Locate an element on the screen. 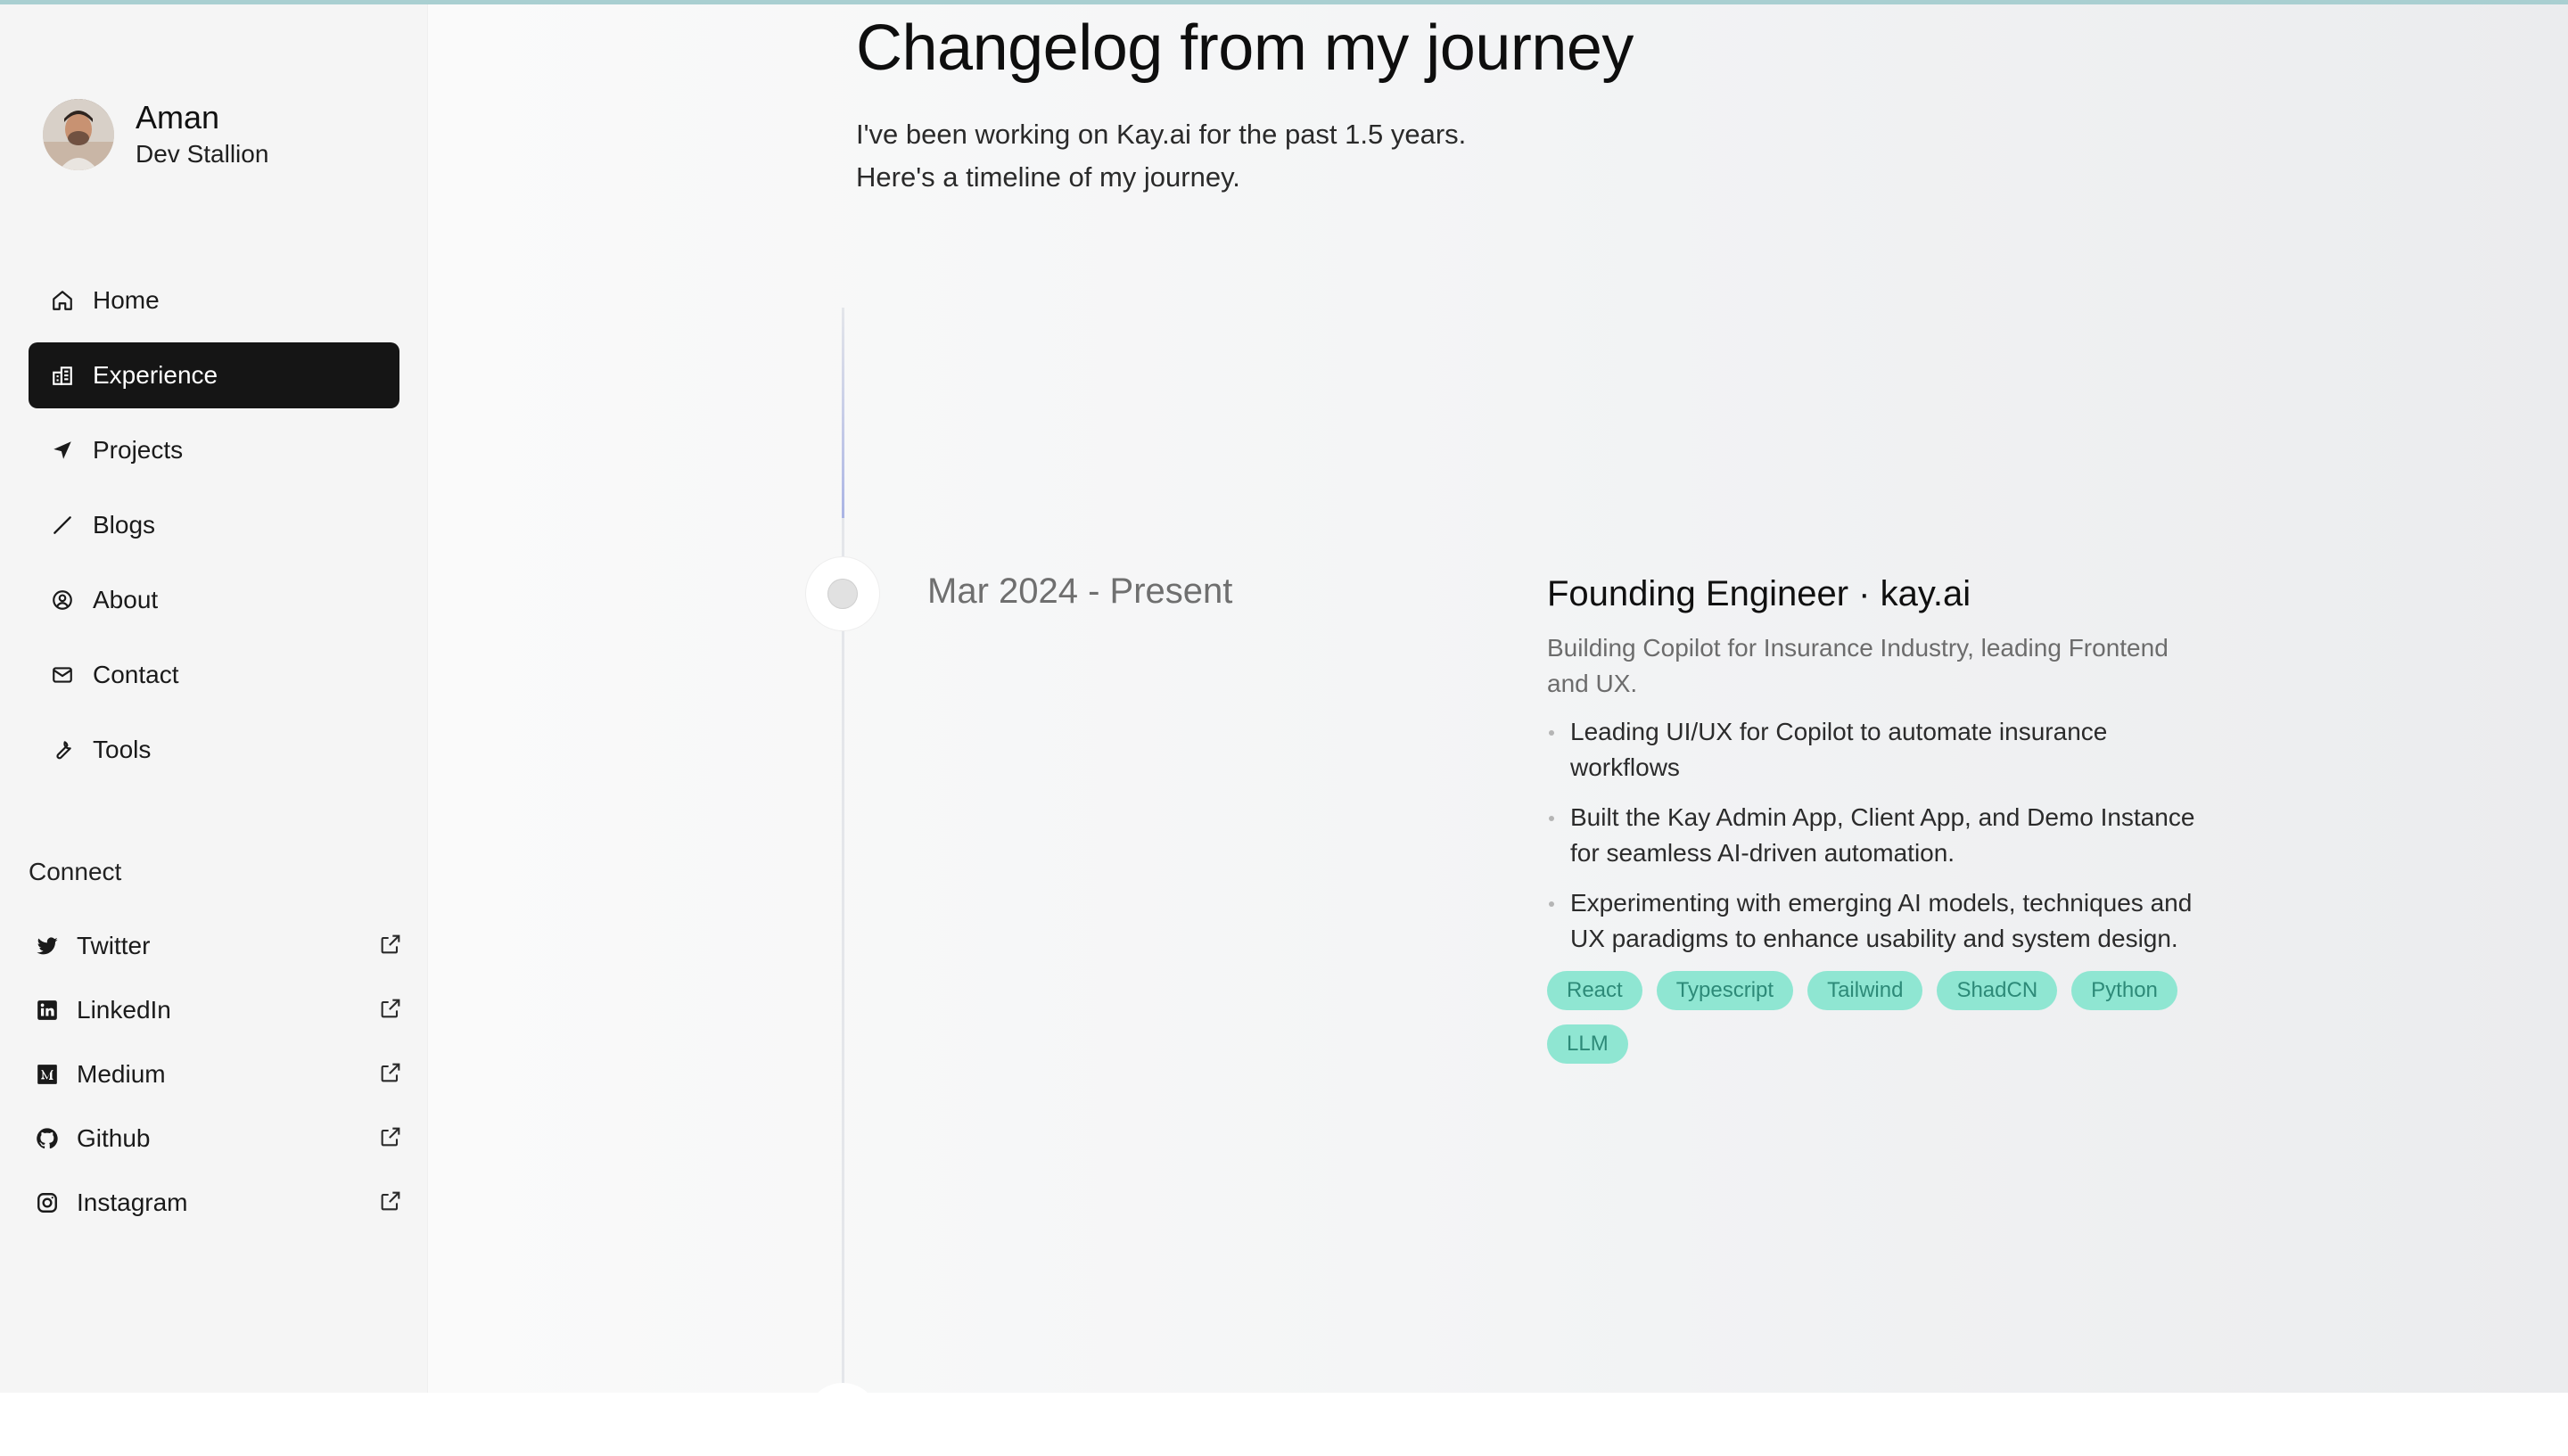 The image size is (2568, 1456). connect-link-label: Medium is located at coordinates (121, 1074).